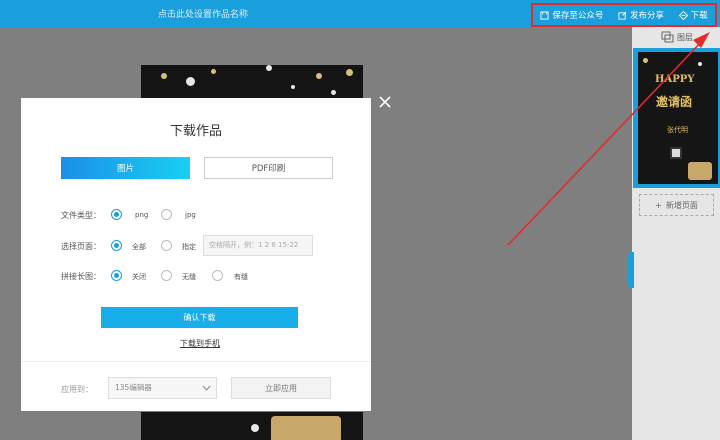  What do you see at coordinates (189, 247) in the screenshot?
I see `option-specified-label: 指定` at bounding box center [189, 247].